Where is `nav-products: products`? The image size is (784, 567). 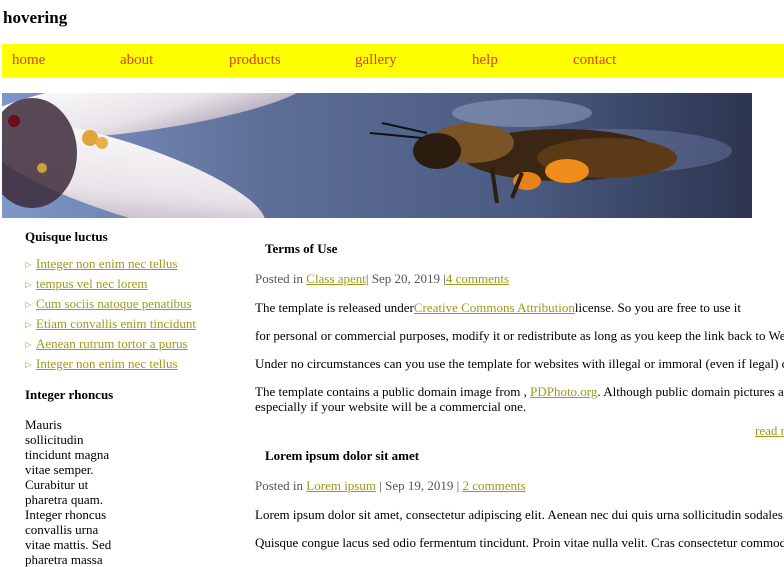
nav-products: products is located at coordinates (255, 60).